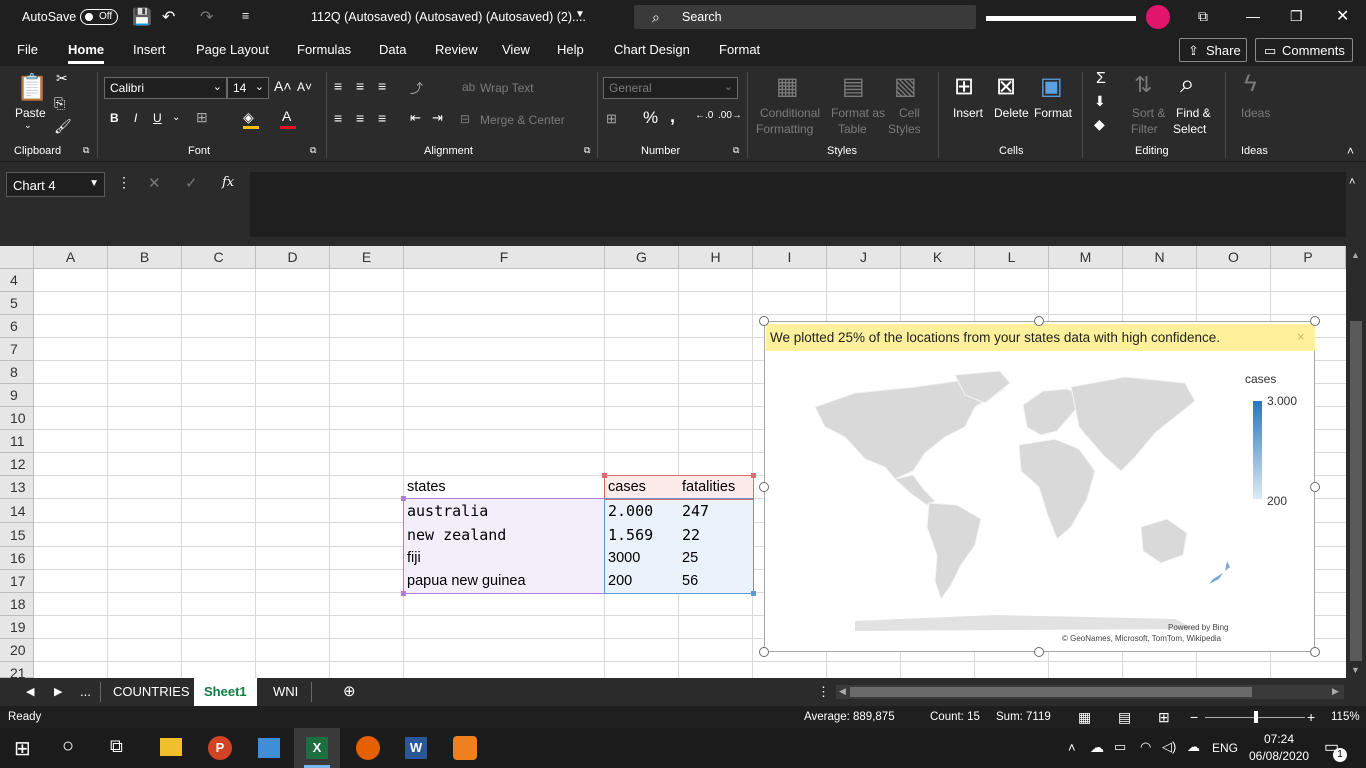 The image size is (1366, 768). What do you see at coordinates (338, 86) in the screenshot?
I see `align-top-icon: ≡` at bounding box center [338, 86].